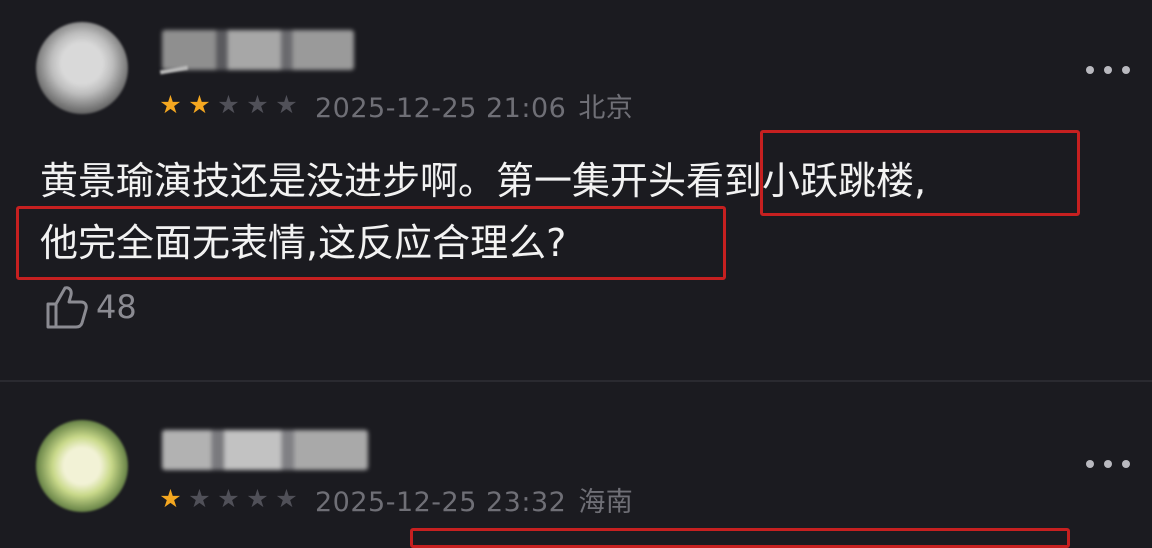 The image size is (1152, 548). Describe the element at coordinates (441, 502) in the screenshot. I see `timestamp: 2025-12-25 23:32` at that location.